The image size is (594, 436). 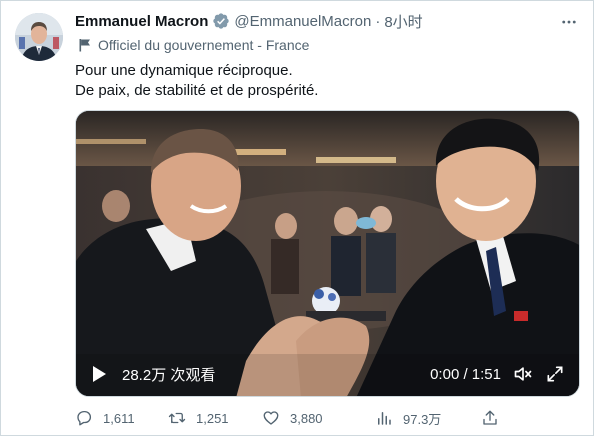 What do you see at coordinates (169, 375) in the screenshot?
I see `video-view-count: 28.2万 次观看` at bounding box center [169, 375].